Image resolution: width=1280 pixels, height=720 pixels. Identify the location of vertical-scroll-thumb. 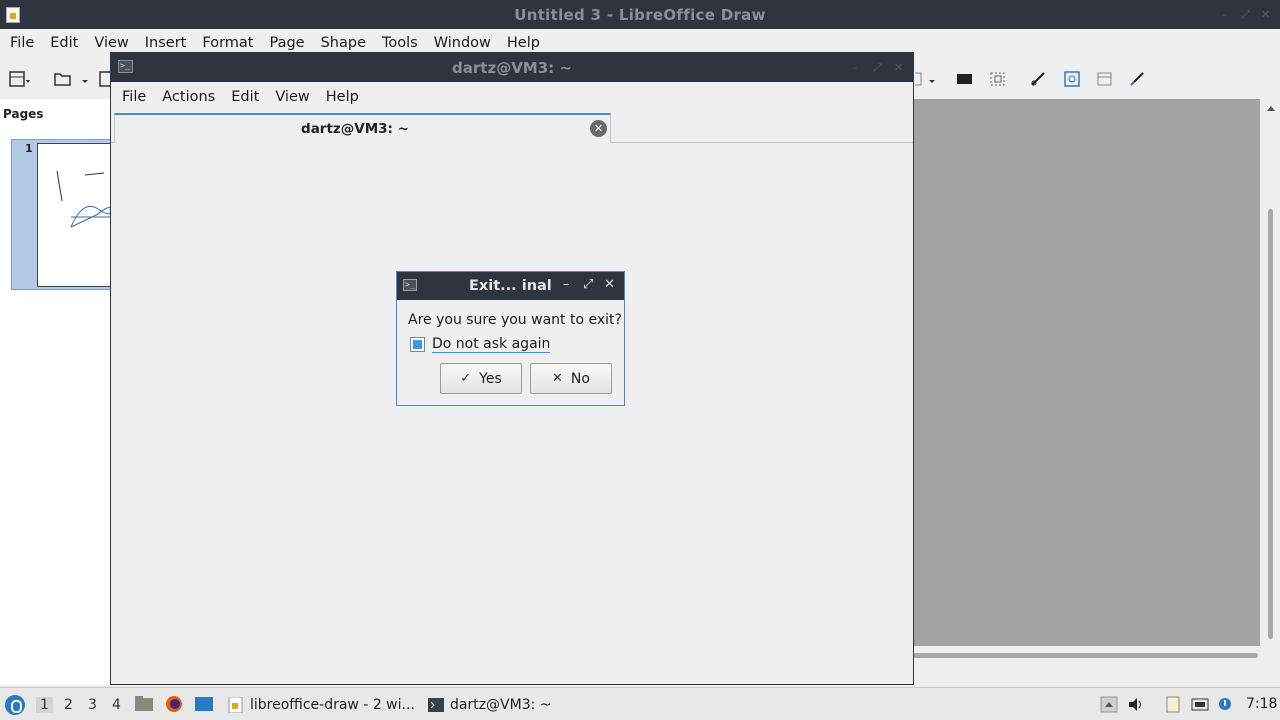
(1270, 424).